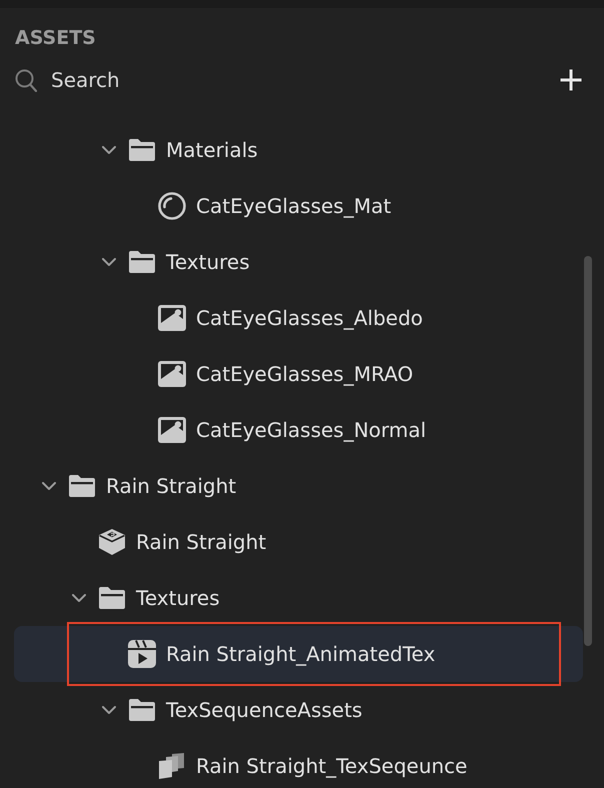 The width and height of the screenshot is (604, 788). What do you see at coordinates (298, 486) in the screenshot?
I see `folder-item: Rain Straight` at bounding box center [298, 486].